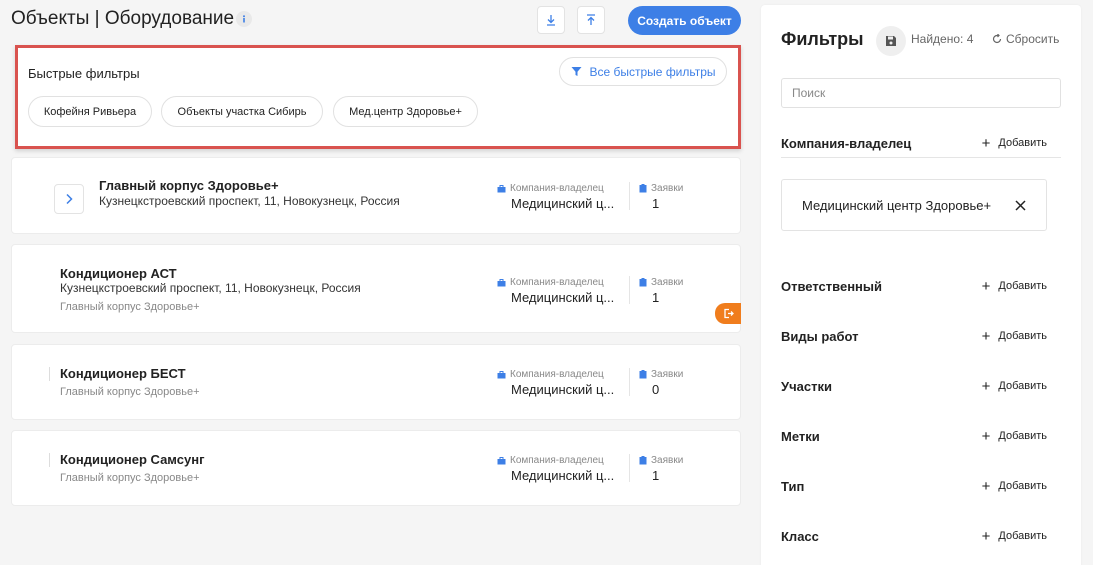  Describe the element at coordinates (921, 386) in the screenshot. I see `filter-group-sites: Участки + Добавить` at that location.